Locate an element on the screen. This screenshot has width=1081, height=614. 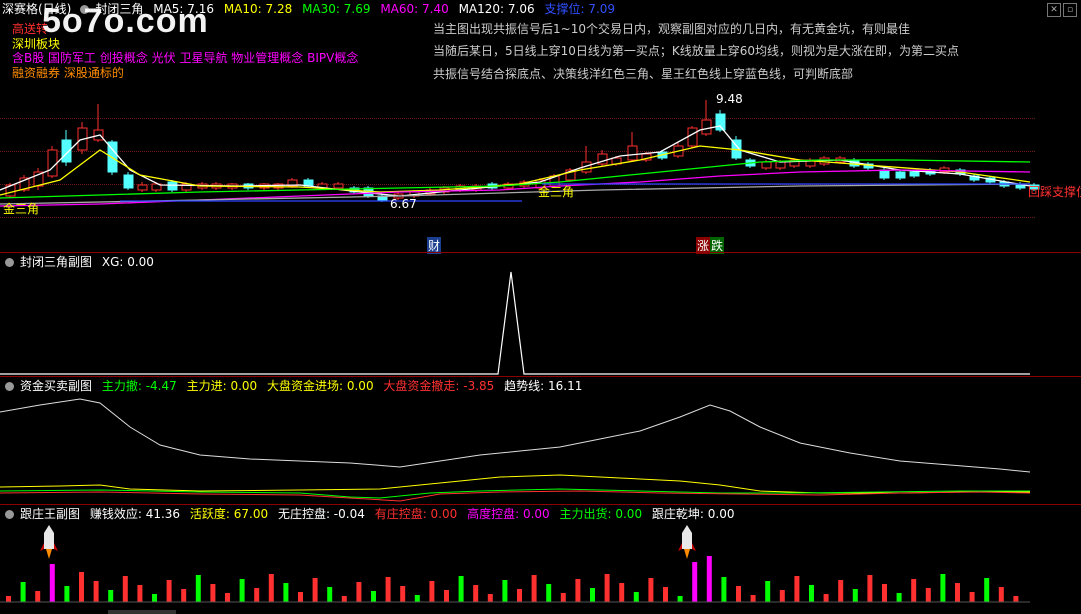
panel4-svg is located at coordinates (515, 564).